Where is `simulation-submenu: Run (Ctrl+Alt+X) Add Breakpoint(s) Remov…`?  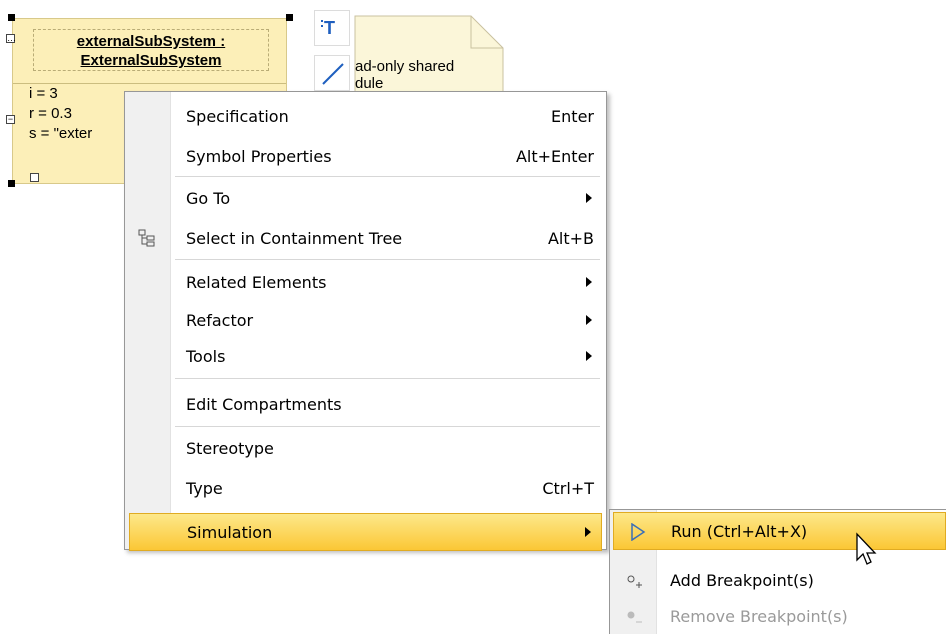 simulation-submenu: Run (Ctrl+Alt+X) Add Breakpoint(s) Remov… is located at coordinates (777, 571).